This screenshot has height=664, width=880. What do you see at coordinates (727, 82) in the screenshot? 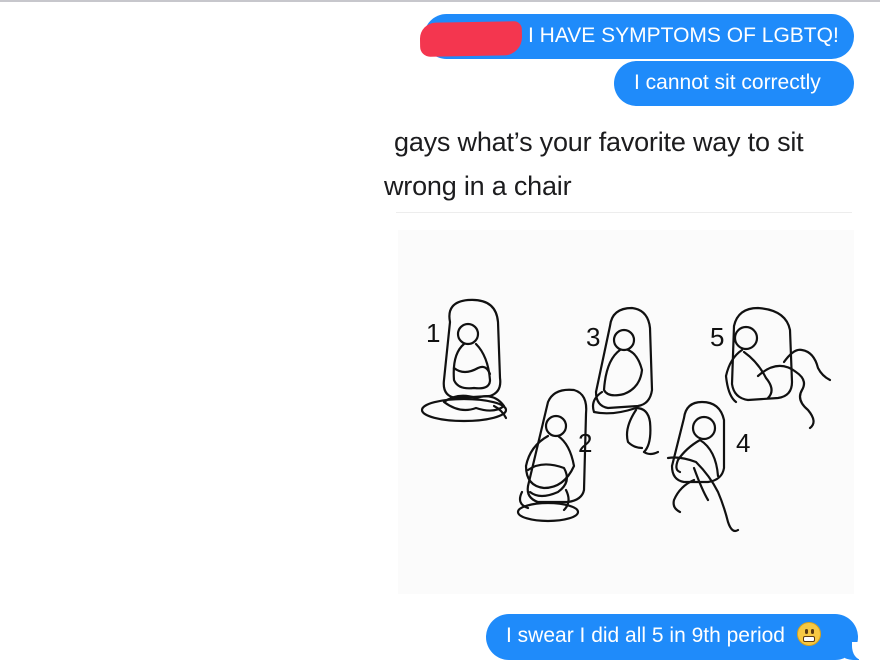
I see `message-text: I cannot sit correctly` at bounding box center [727, 82].